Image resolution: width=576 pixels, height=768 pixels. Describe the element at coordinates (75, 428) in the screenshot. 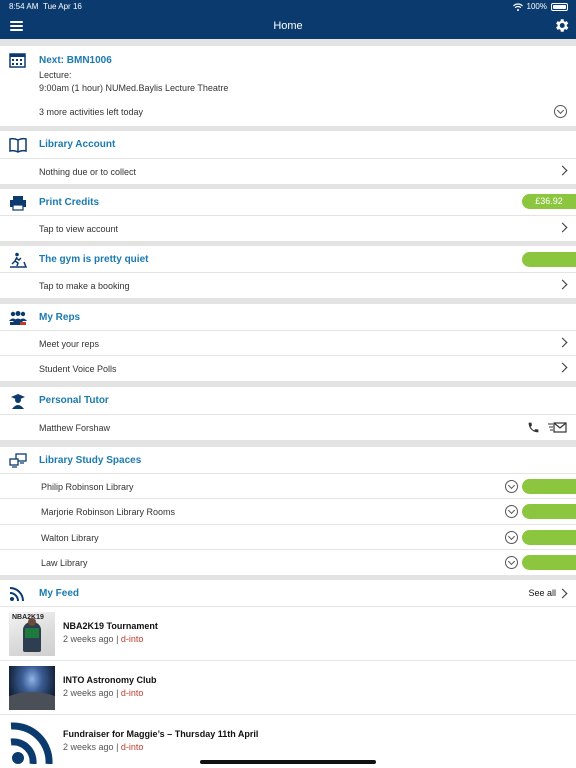

I see `tutor-name: Matthew Forshaw` at that location.